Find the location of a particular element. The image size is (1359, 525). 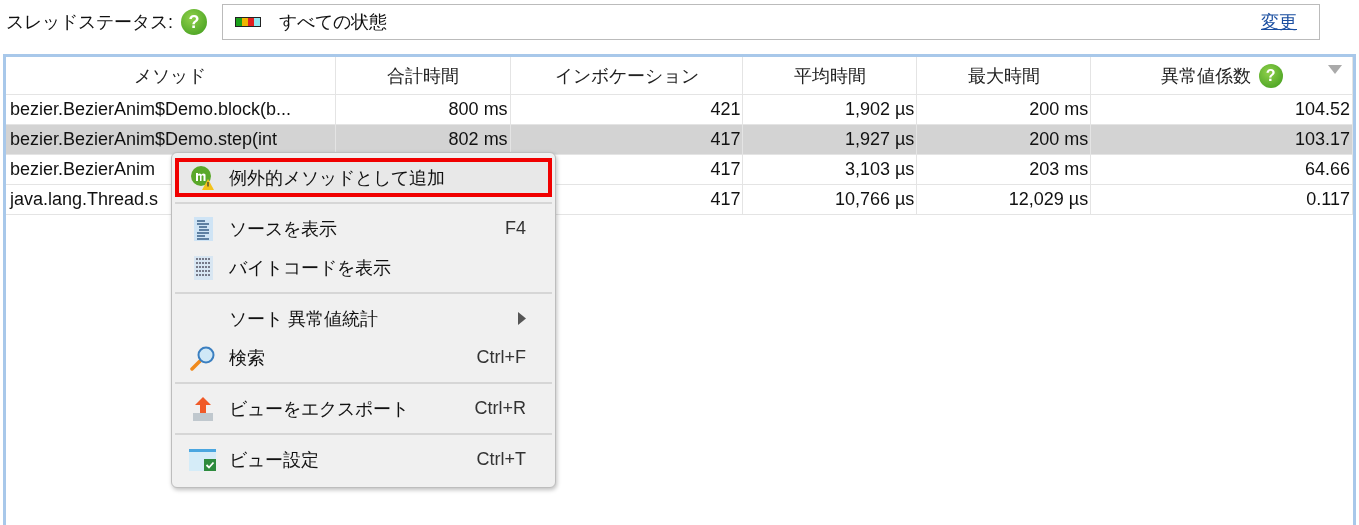

table-cell: 421 is located at coordinates (725, 109).